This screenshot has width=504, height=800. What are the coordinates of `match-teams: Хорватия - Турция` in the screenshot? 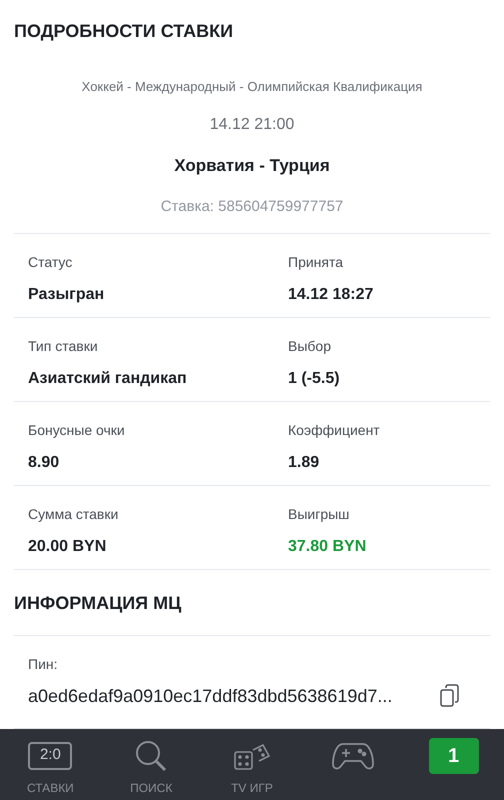 It's located at (252, 165).